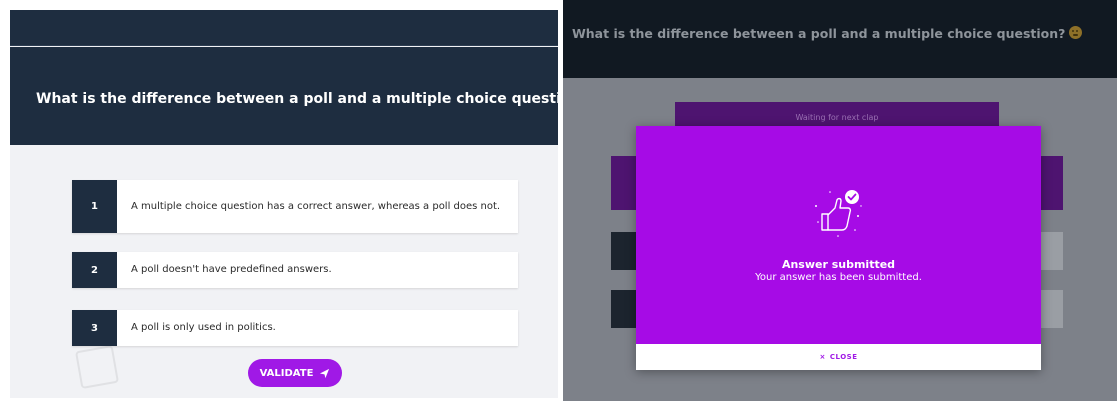  What do you see at coordinates (94, 328) in the screenshot?
I see `answer-number: 3` at bounding box center [94, 328].